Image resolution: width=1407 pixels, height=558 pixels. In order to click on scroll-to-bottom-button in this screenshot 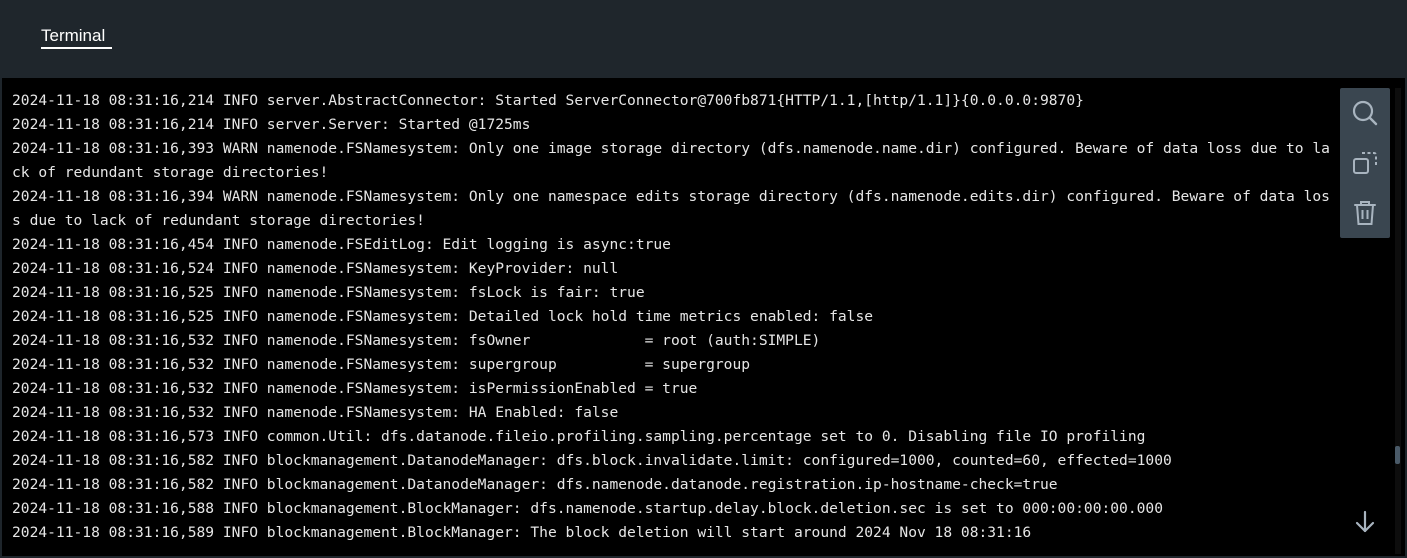, I will do `click(1365, 522)`.